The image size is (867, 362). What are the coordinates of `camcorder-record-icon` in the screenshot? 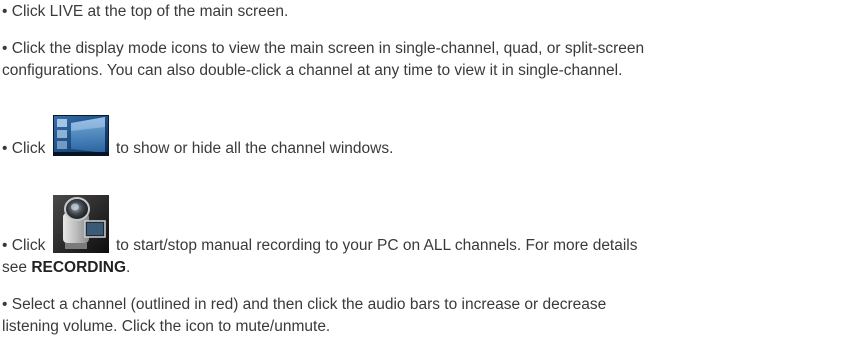 It's located at (80, 224).